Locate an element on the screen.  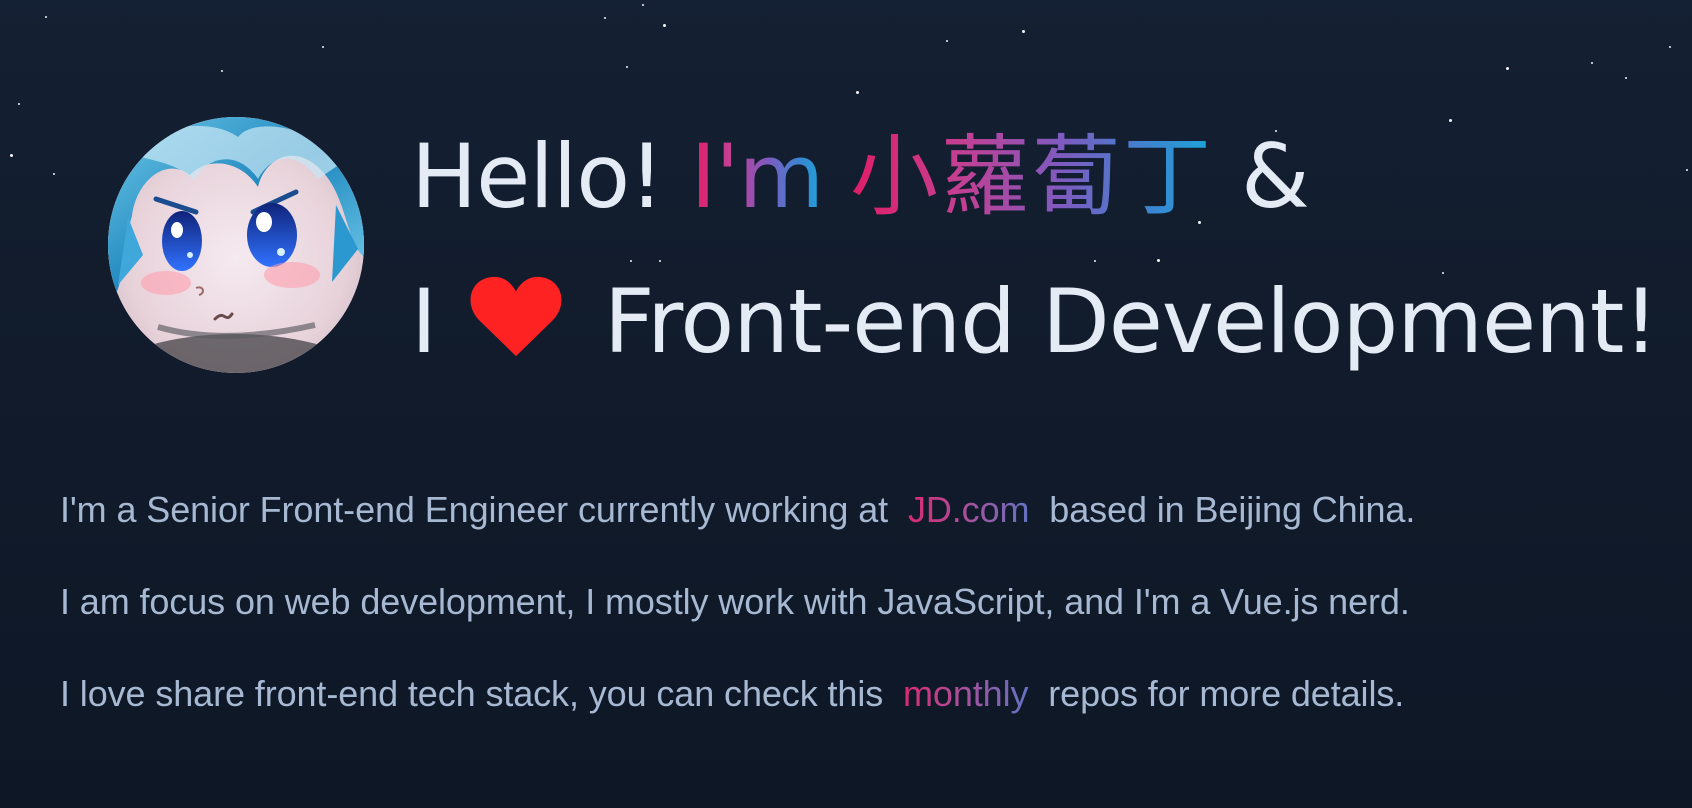
jd-link: JD.com is located at coordinates (968, 509).